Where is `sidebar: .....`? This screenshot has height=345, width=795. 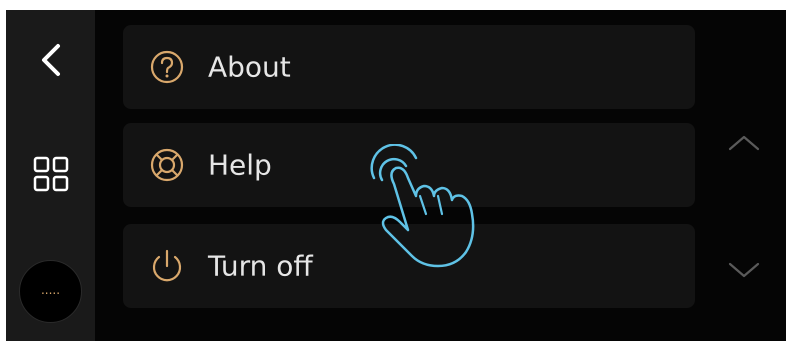
sidebar: ..... is located at coordinates (50, 175).